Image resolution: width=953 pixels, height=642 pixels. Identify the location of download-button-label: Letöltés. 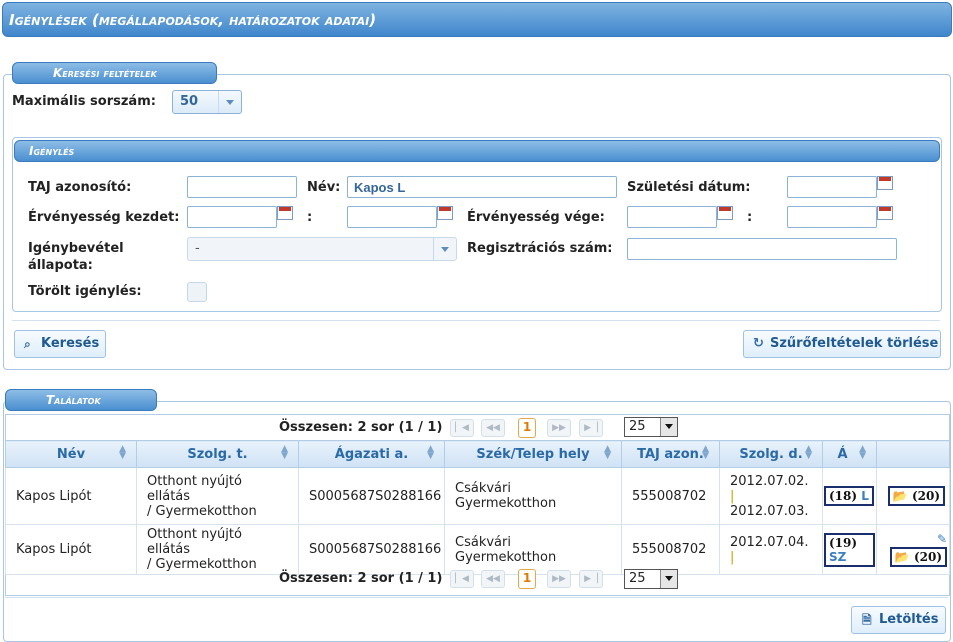
(909, 619).